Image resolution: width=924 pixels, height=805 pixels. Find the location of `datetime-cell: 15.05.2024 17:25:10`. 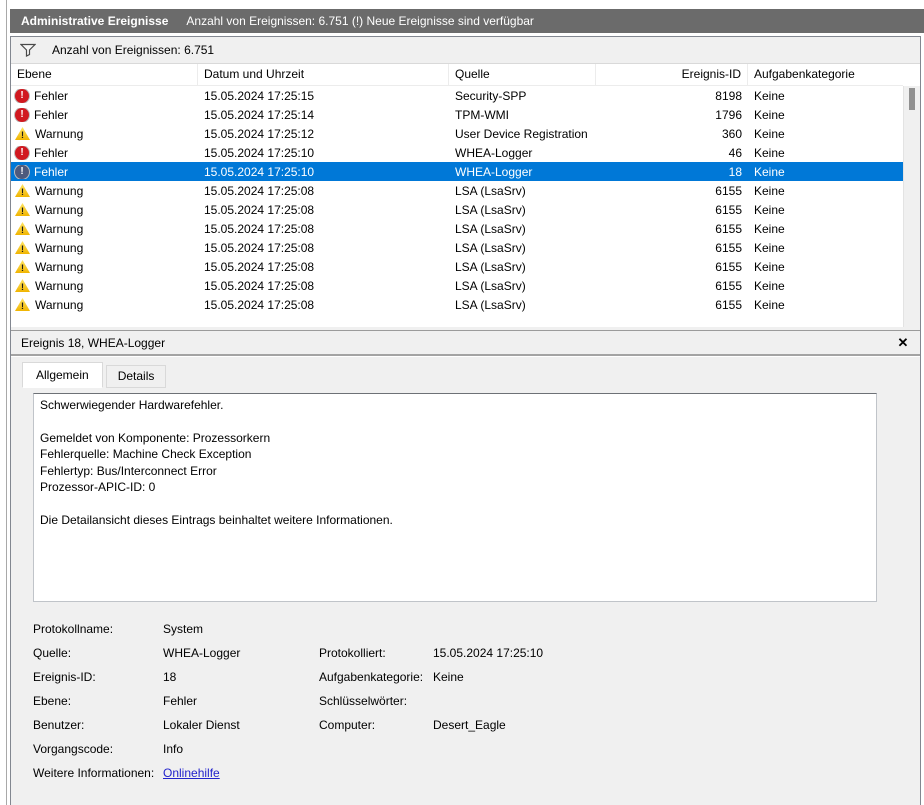

datetime-cell: 15.05.2024 17:25:10 is located at coordinates (259, 152).